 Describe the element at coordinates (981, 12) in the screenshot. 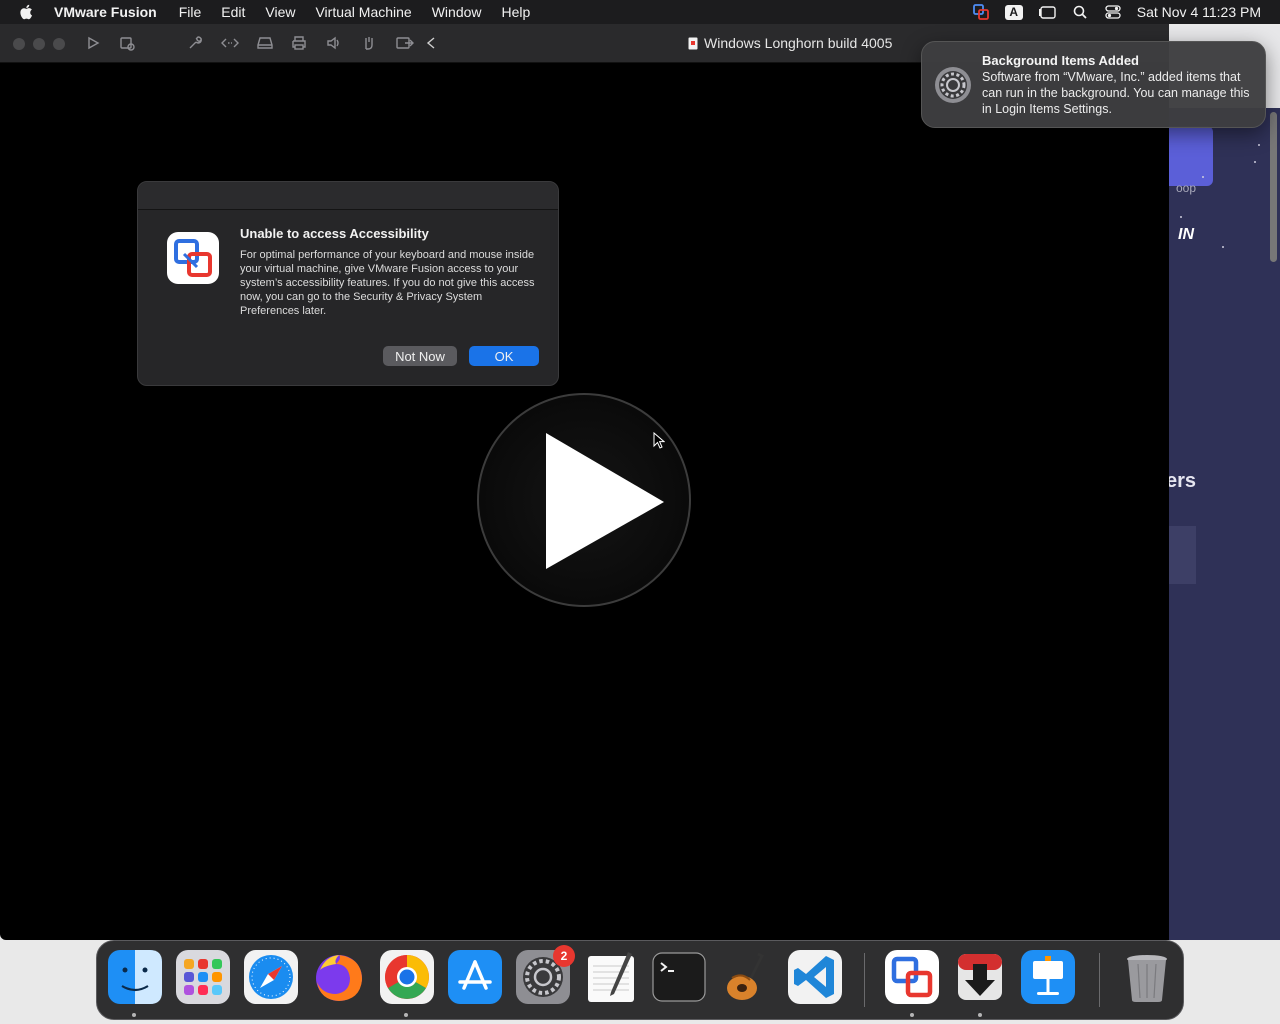

I see `vmware-status-icon` at that location.